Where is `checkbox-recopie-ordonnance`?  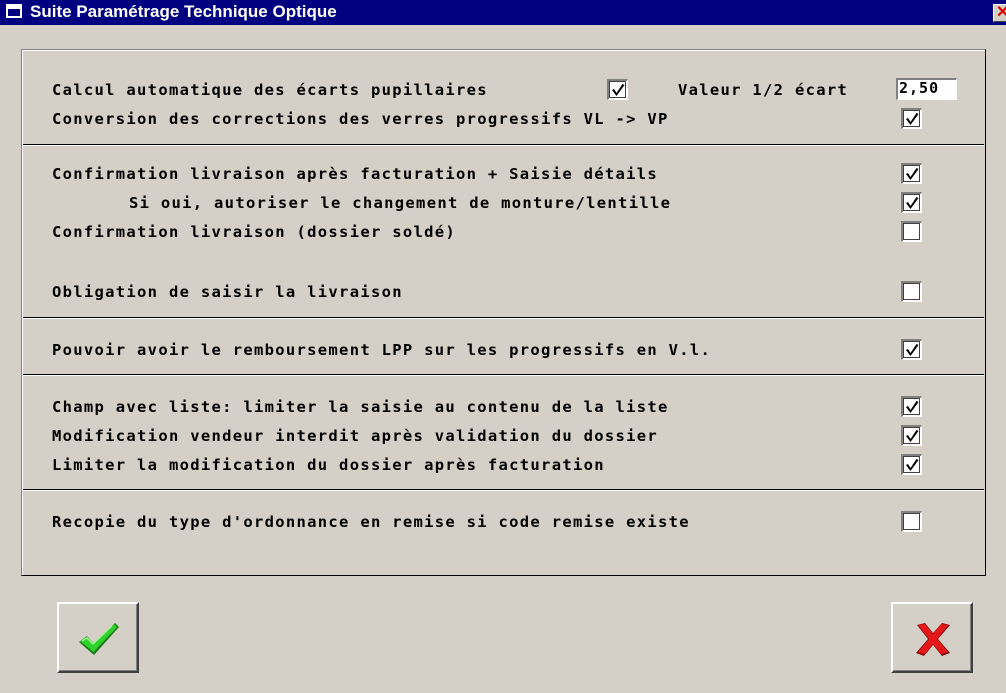
checkbox-recopie-ordonnance is located at coordinates (911, 521).